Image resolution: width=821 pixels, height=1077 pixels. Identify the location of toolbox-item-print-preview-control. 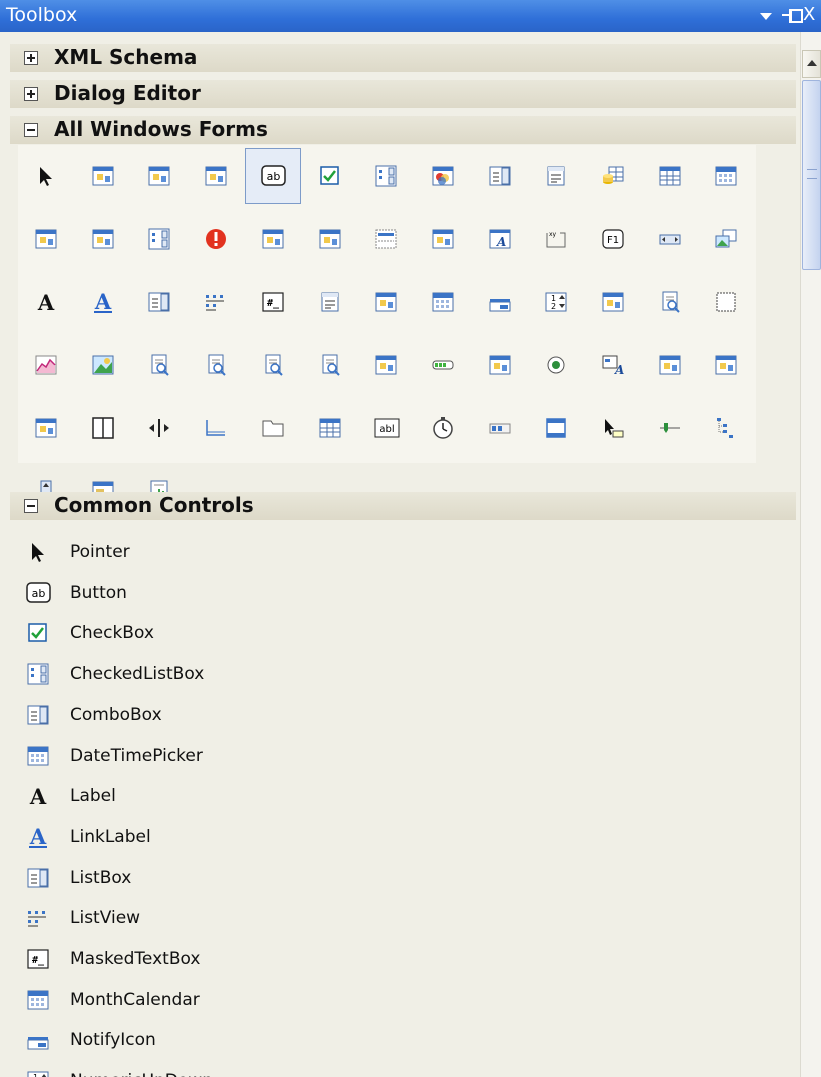
(273, 365).